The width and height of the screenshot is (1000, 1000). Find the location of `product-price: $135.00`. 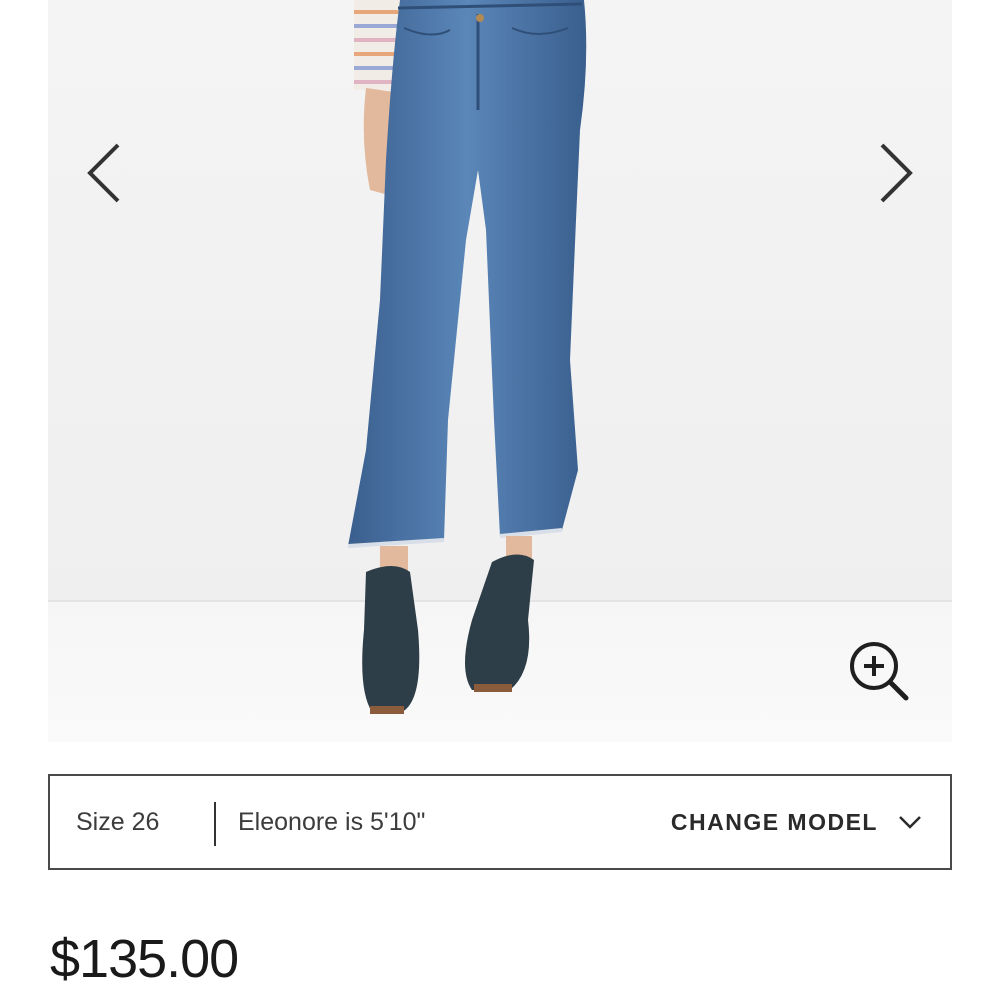

product-price: $135.00 is located at coordinates (144, 959).